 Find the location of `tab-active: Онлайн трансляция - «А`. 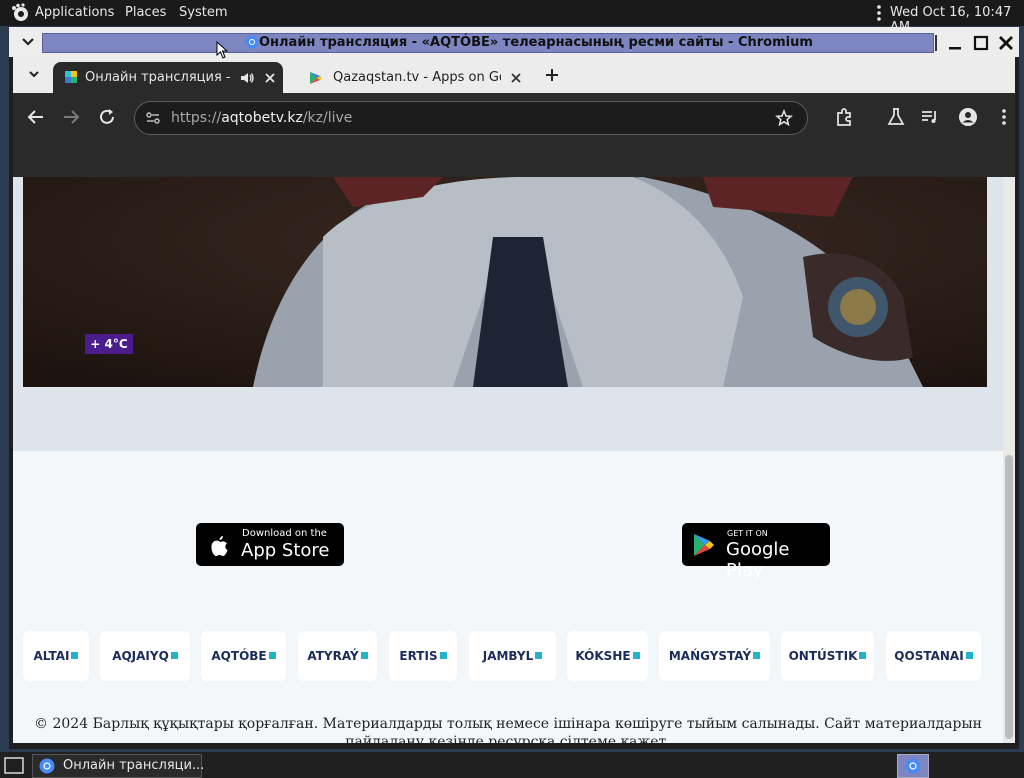

tab-active: Онлайн трансляция - «А is located at coordinates (168, 77).